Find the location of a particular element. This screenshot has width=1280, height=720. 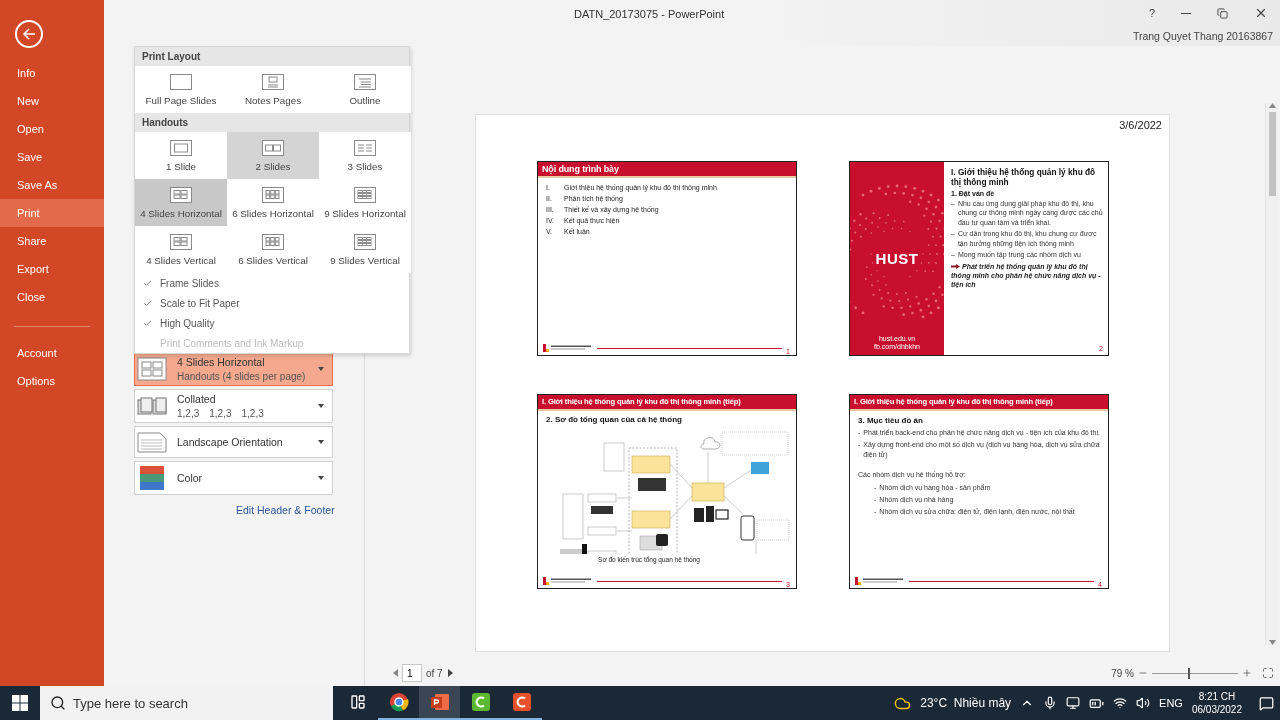

weather-text: 23°C Nhiều mây is located at coordinates (966, 703).